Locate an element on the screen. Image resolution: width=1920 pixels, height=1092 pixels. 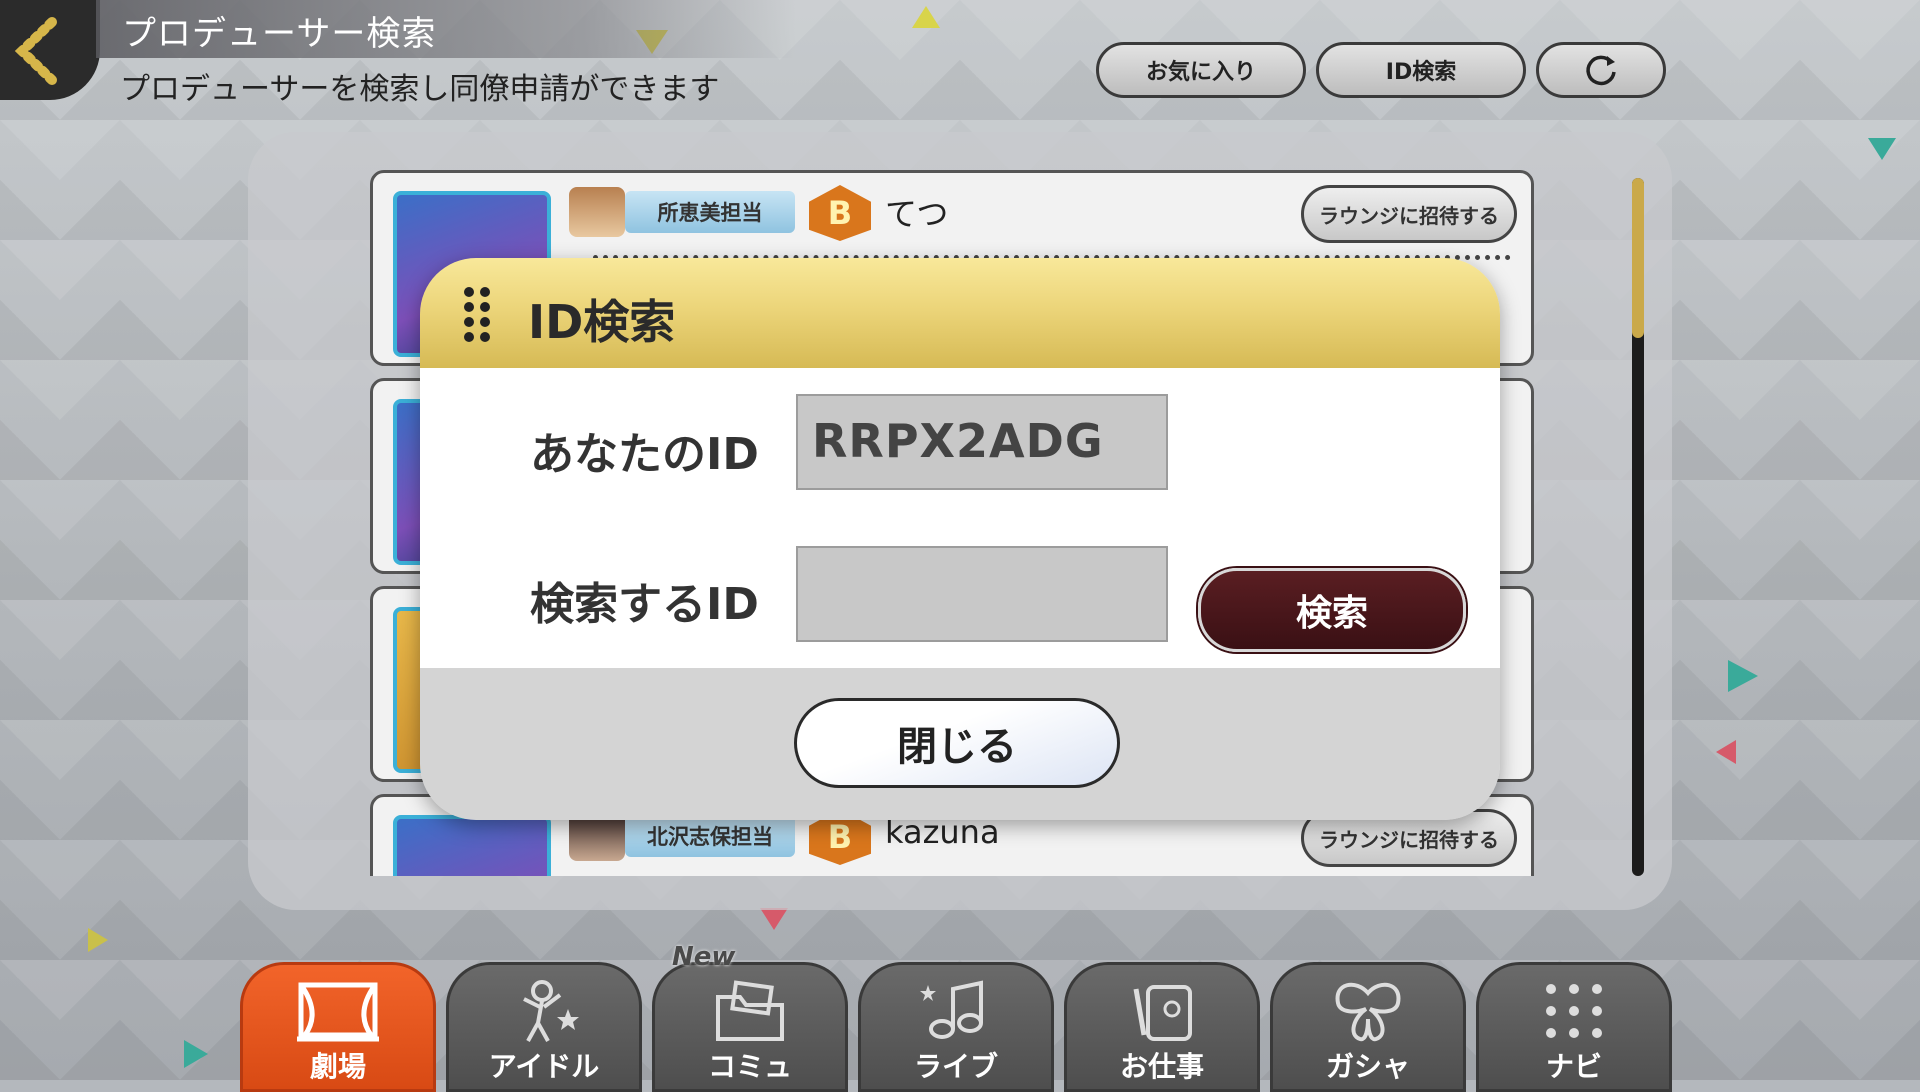
avatar is located at coordinates (597, 212).